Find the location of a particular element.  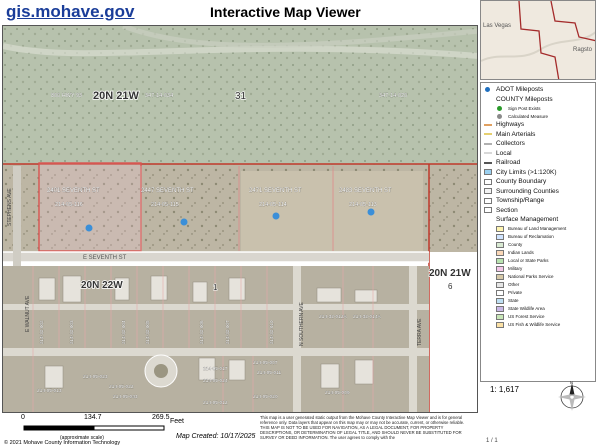

street-label: TERRA AVE is located at coordinates (420, 332).